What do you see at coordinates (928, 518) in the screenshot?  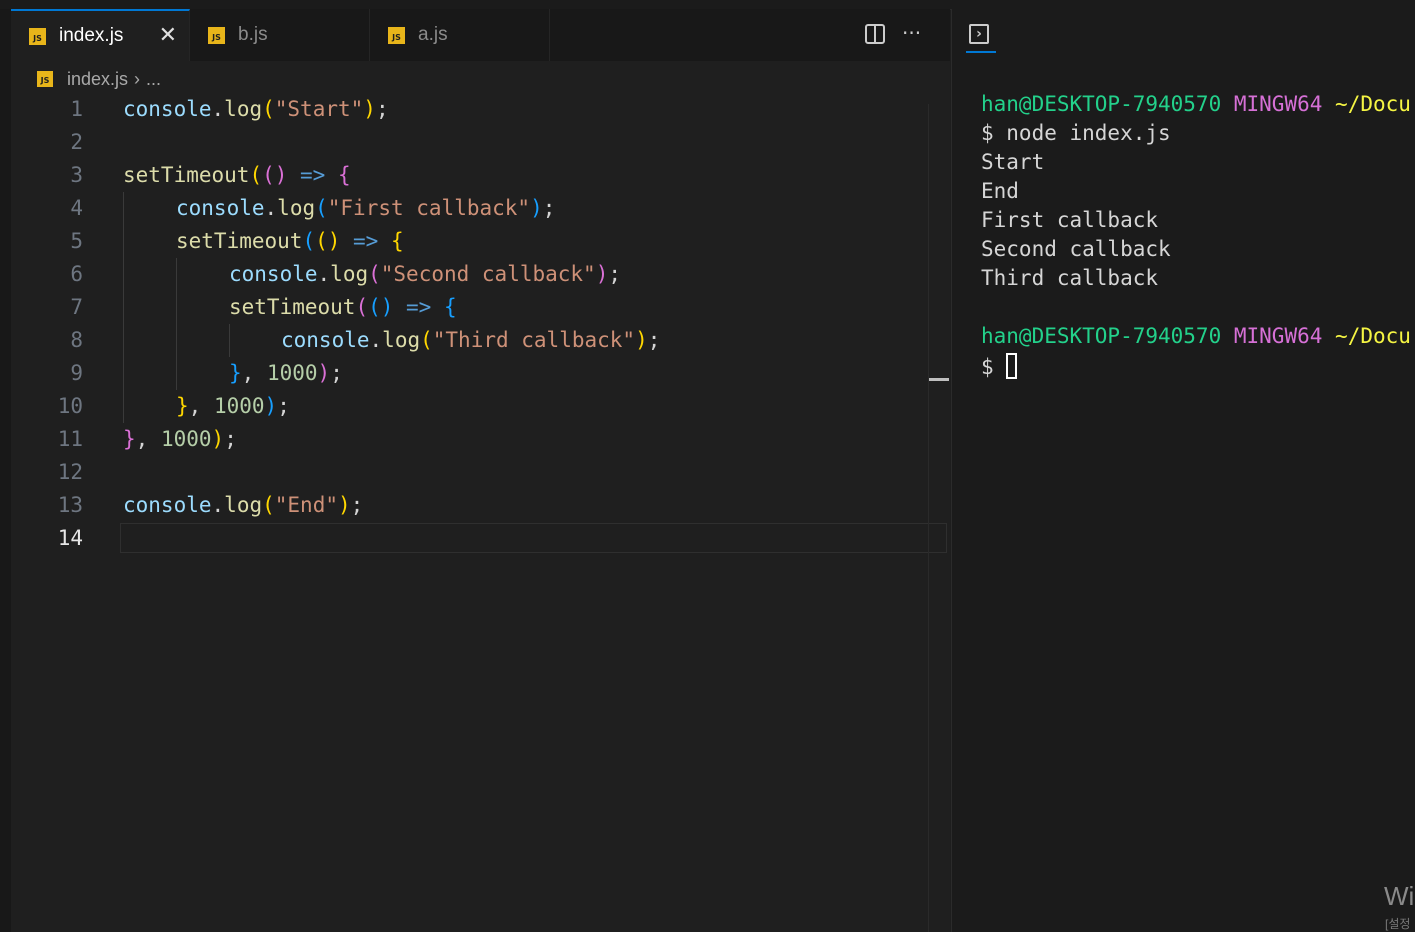 I see `editor-scrollbar-track` at bounding box center [928, 518].